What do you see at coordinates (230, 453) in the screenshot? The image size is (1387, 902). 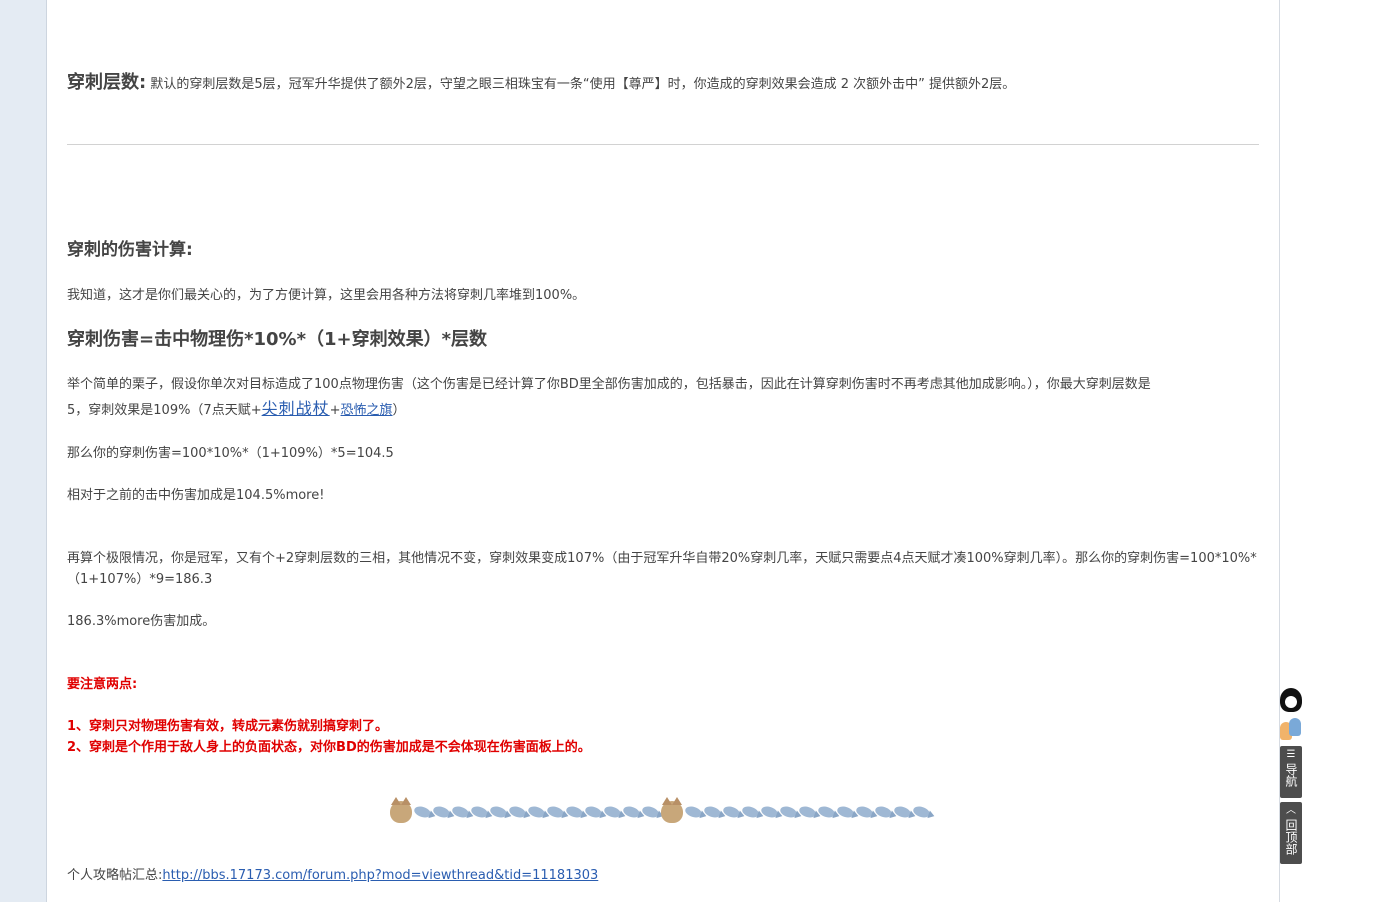 I see `calc-1: 那么你的穿刺伤害=100*10%*（1+109%）*5=104.5` at bounding box center [230, 453].